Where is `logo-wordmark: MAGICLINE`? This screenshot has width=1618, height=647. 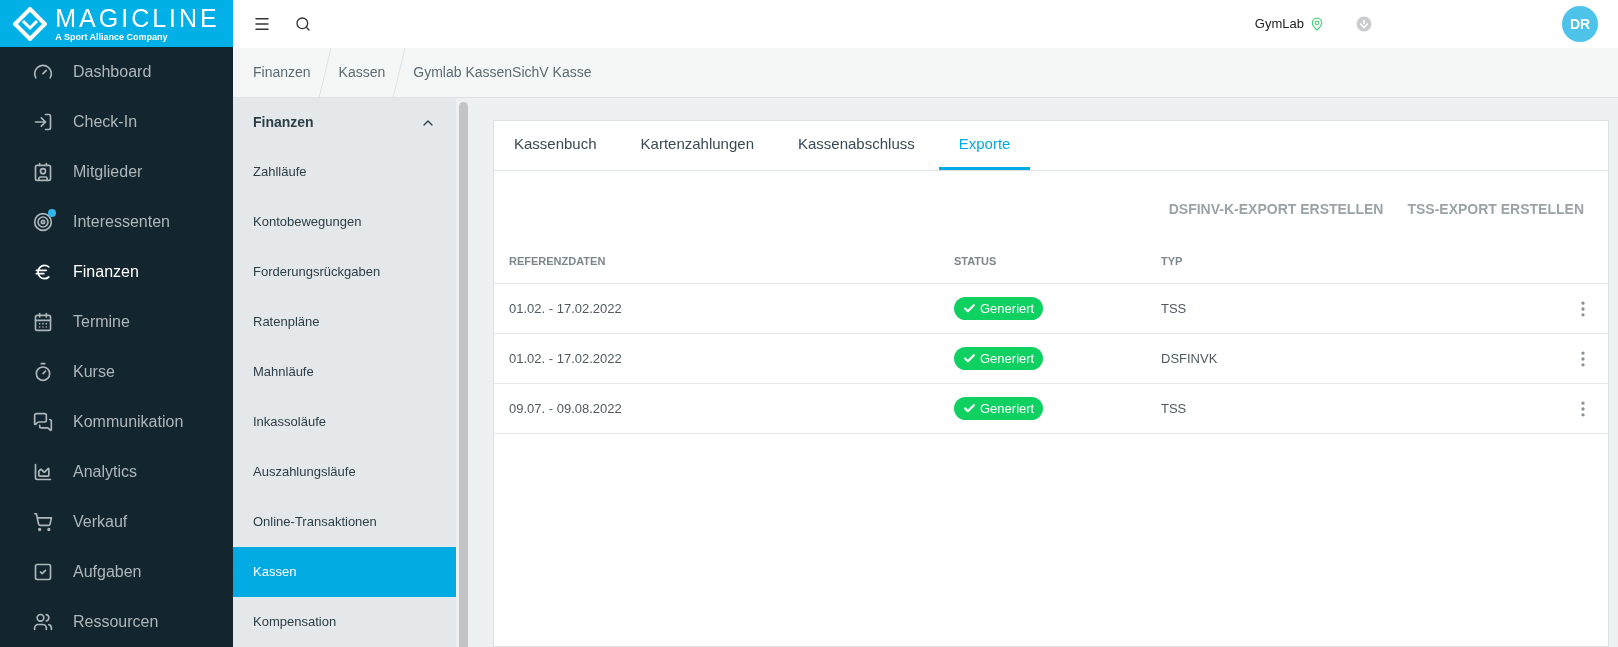 logo-wordmark: MAGICLINE is located at coordinates (137, 18).